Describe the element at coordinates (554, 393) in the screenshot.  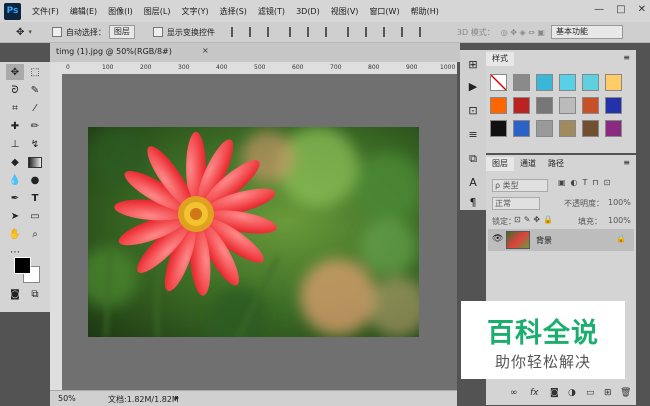
I see `layer-mask-icon: ◙` at that location.